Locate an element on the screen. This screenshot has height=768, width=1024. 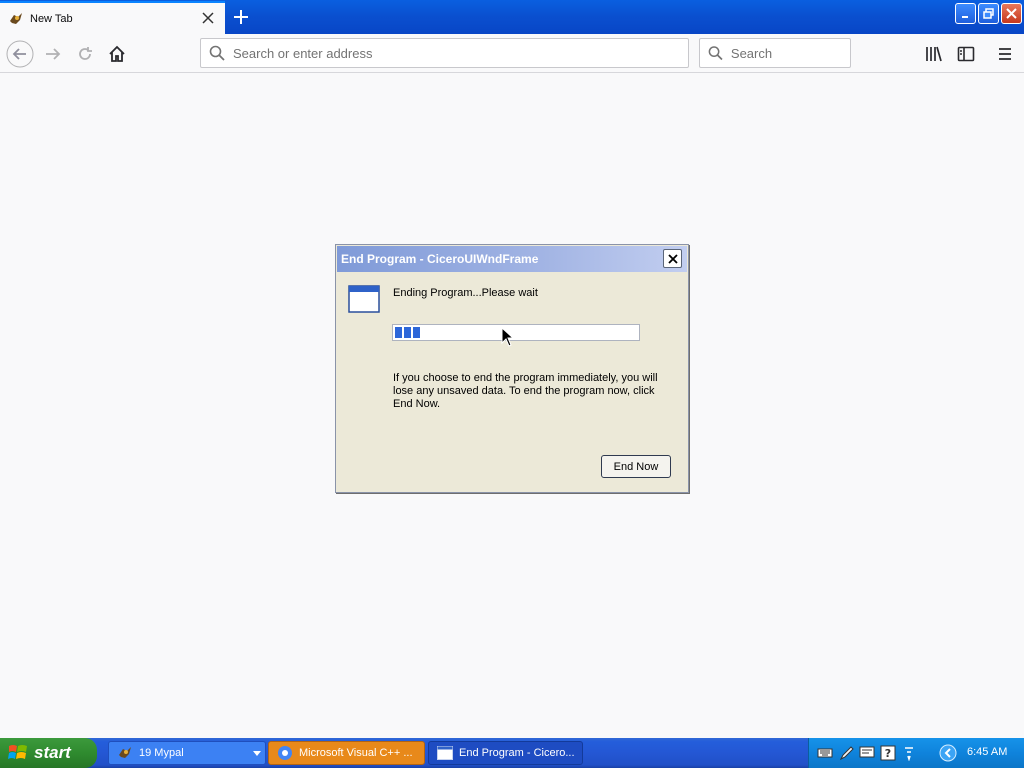
help-icon: ? is located at coordinates (888, 753).